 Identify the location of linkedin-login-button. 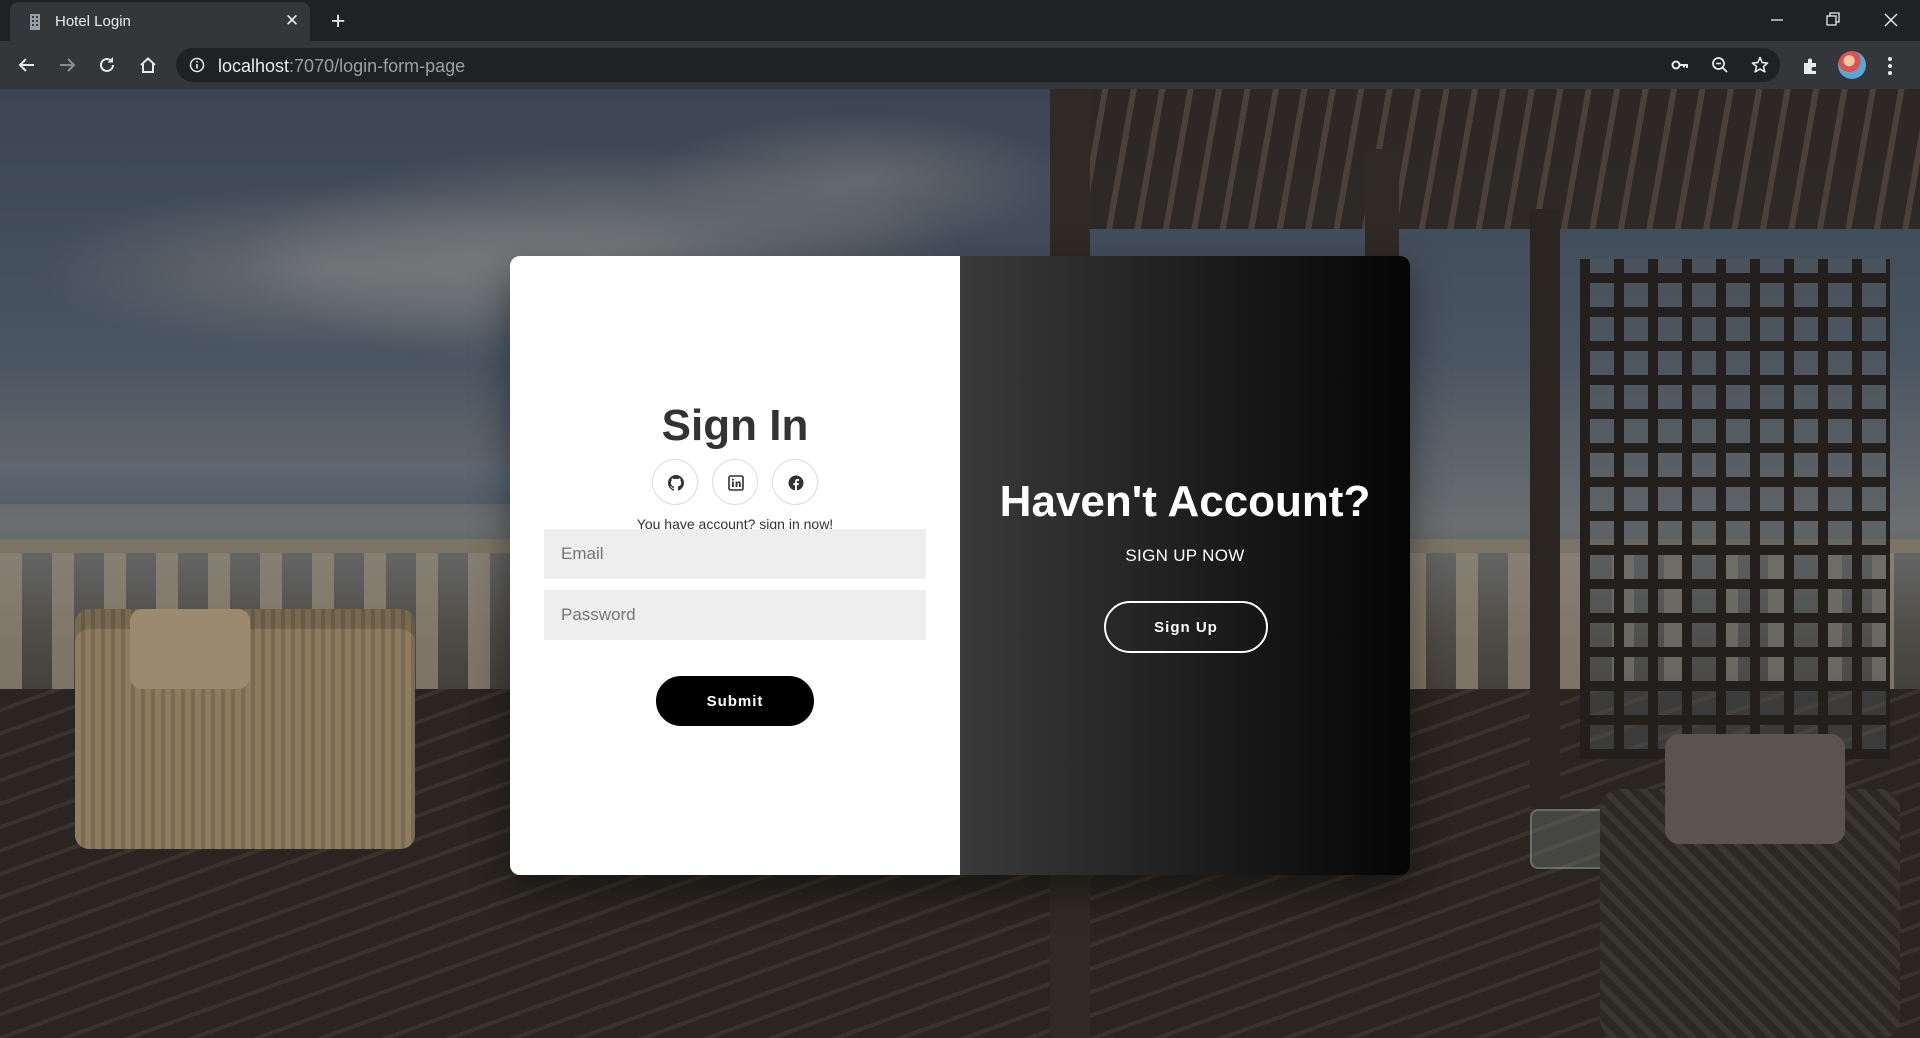
(735, 482).